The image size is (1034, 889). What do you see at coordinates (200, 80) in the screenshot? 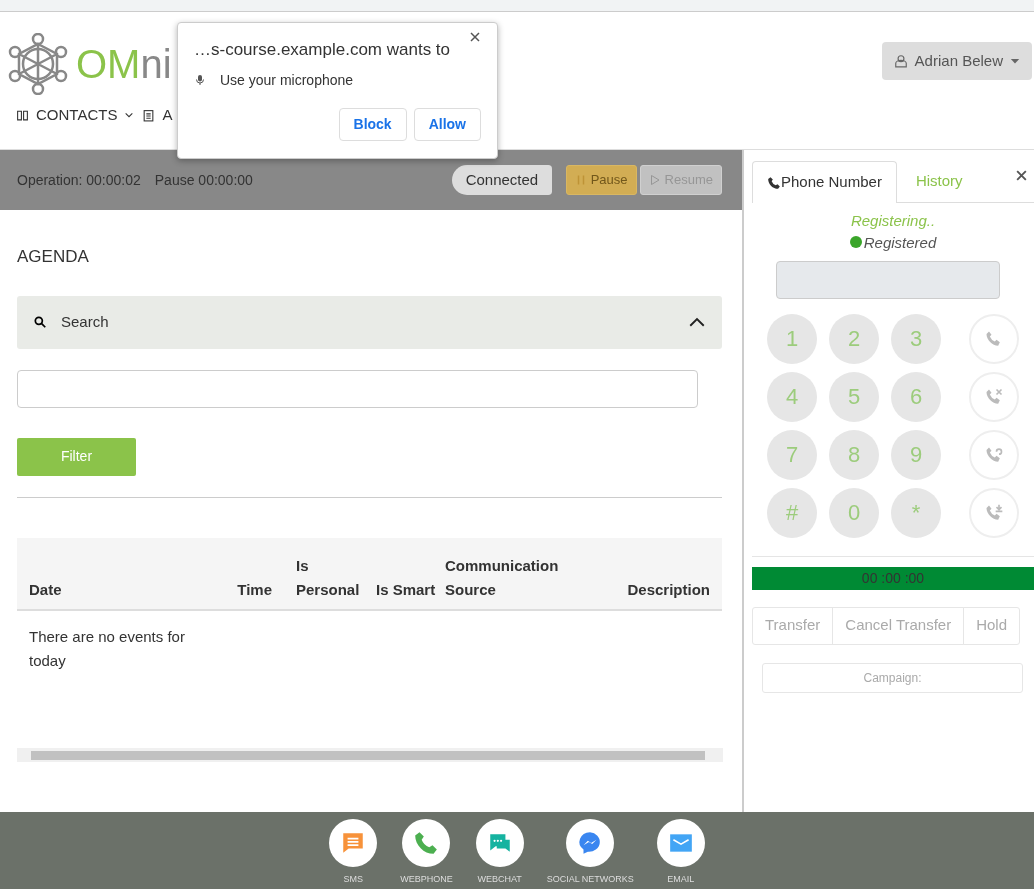
I see `microphone-icon` at bounding box center [200, 80].